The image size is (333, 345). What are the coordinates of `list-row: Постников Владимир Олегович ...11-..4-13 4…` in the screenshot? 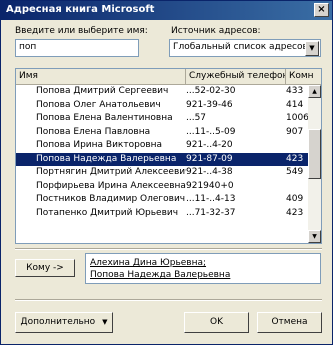 It's located at (163, 200).